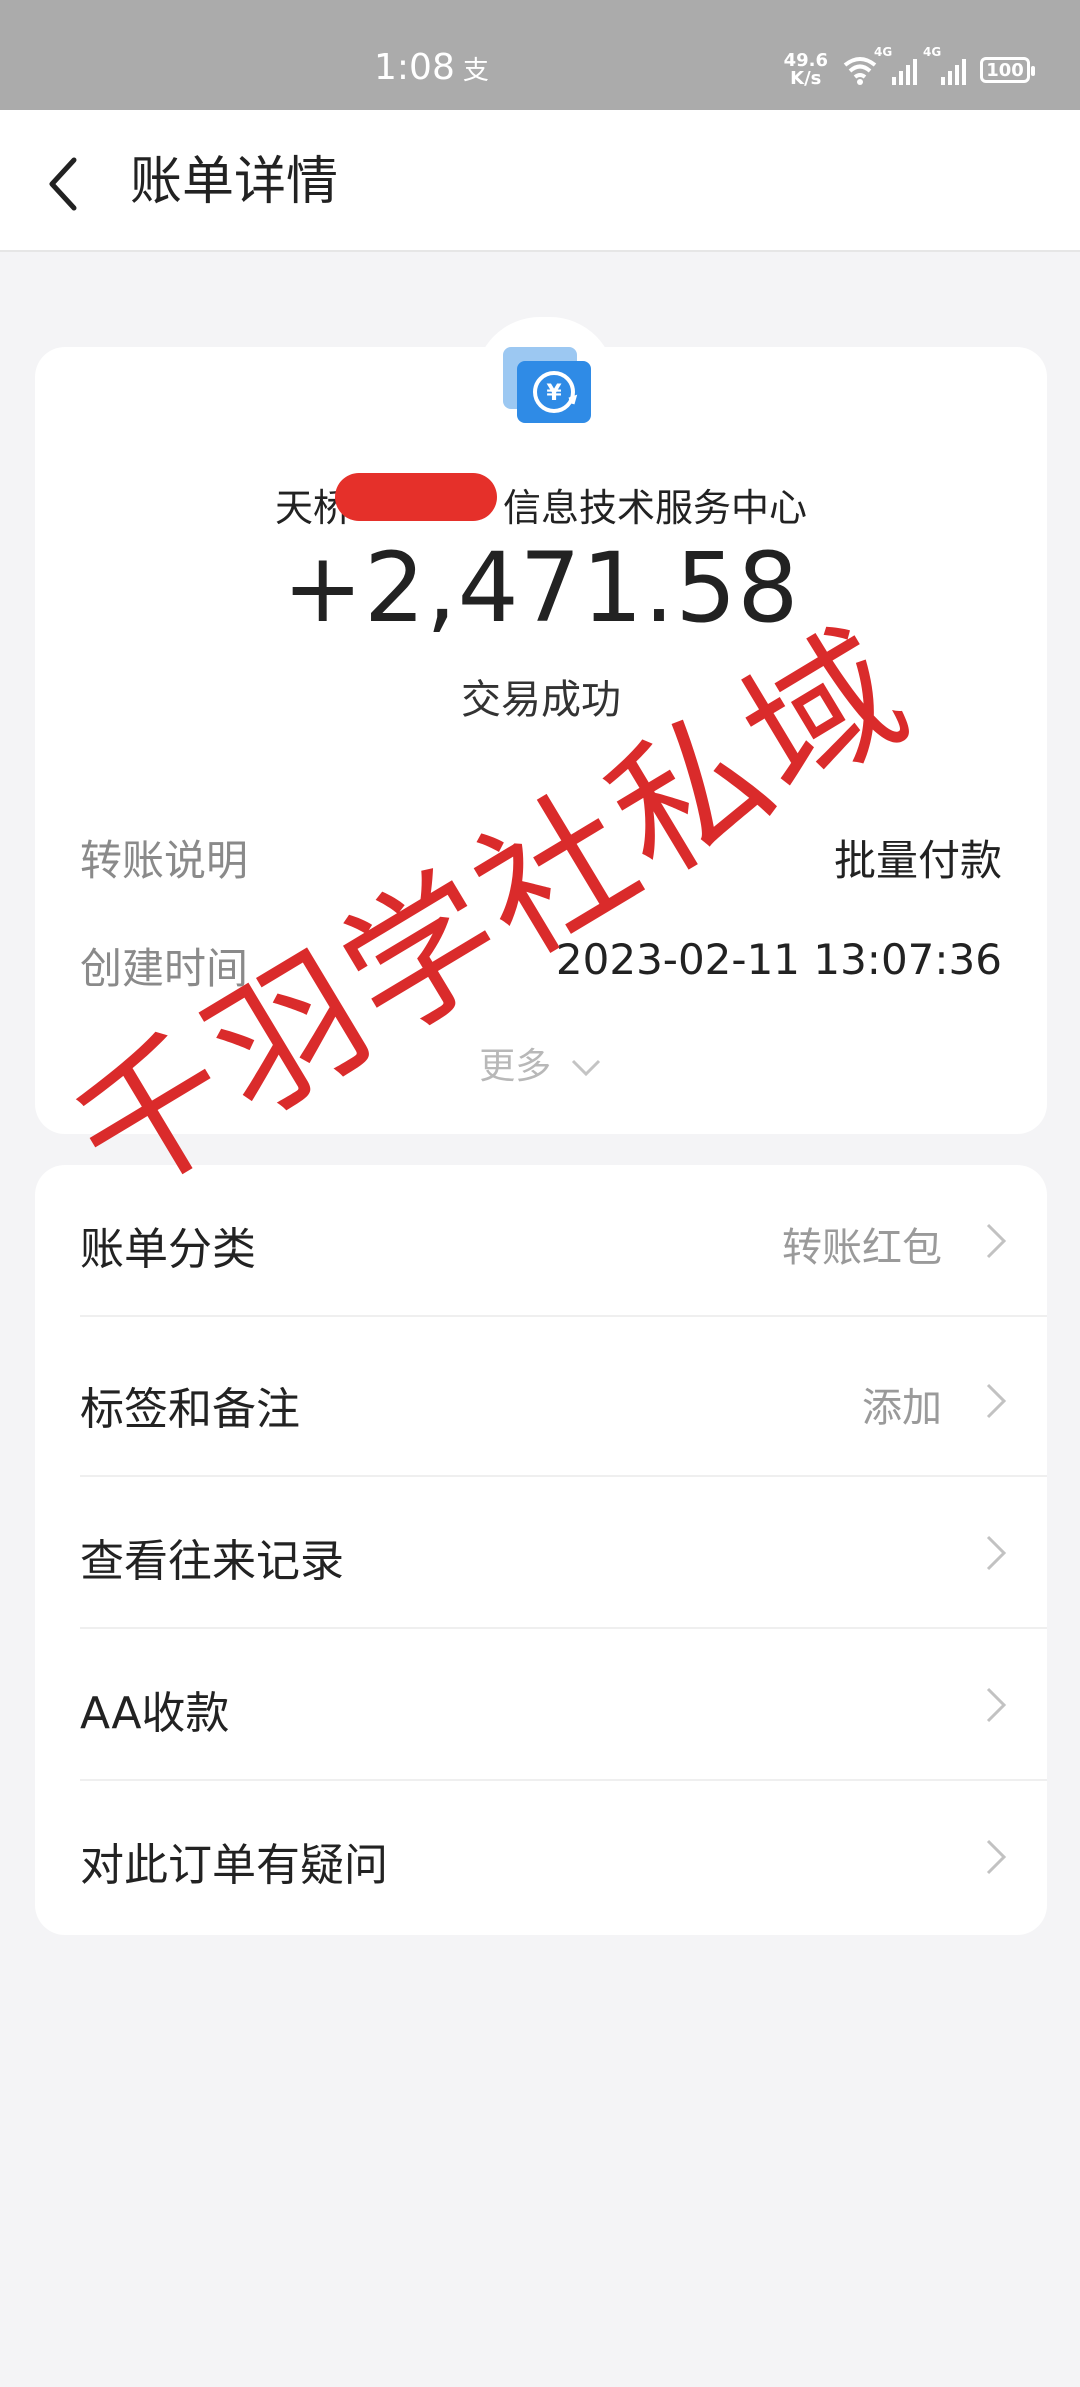 The width and height of the screenshot is (1080, 2387). Describe the element at coordinates (416, 497) in the screenshot. I see `redaction-mark` at that location.